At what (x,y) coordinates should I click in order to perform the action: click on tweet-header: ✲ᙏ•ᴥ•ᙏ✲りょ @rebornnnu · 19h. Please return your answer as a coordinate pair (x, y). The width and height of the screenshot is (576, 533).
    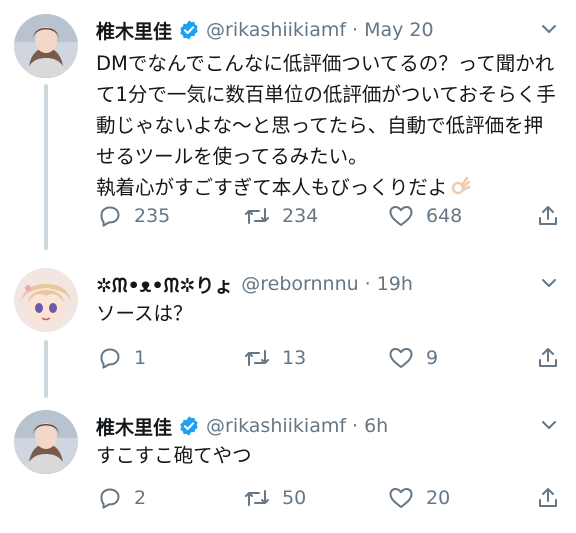
    Looking at the image, I should click on (316, 284).